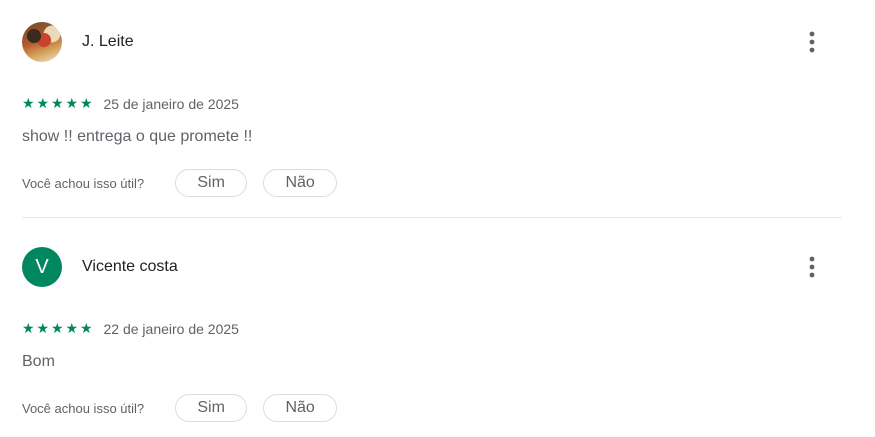  I want to click on review-text: Bom, so click(38, 361).